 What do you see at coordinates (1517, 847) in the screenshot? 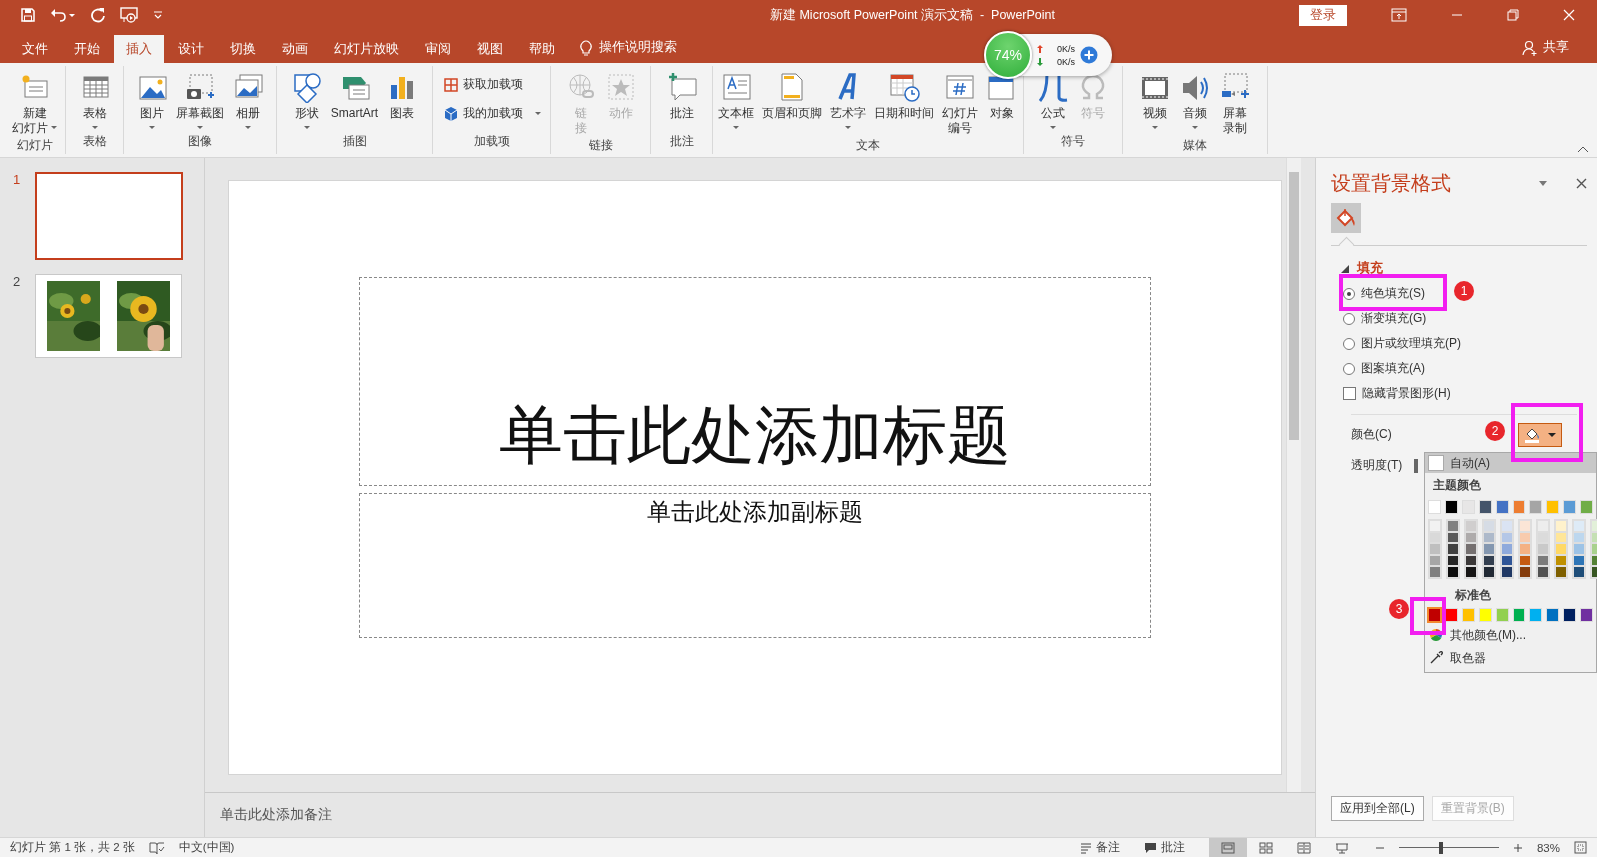
I see `zoom-in-icon` at bounding box center [1517, 847].